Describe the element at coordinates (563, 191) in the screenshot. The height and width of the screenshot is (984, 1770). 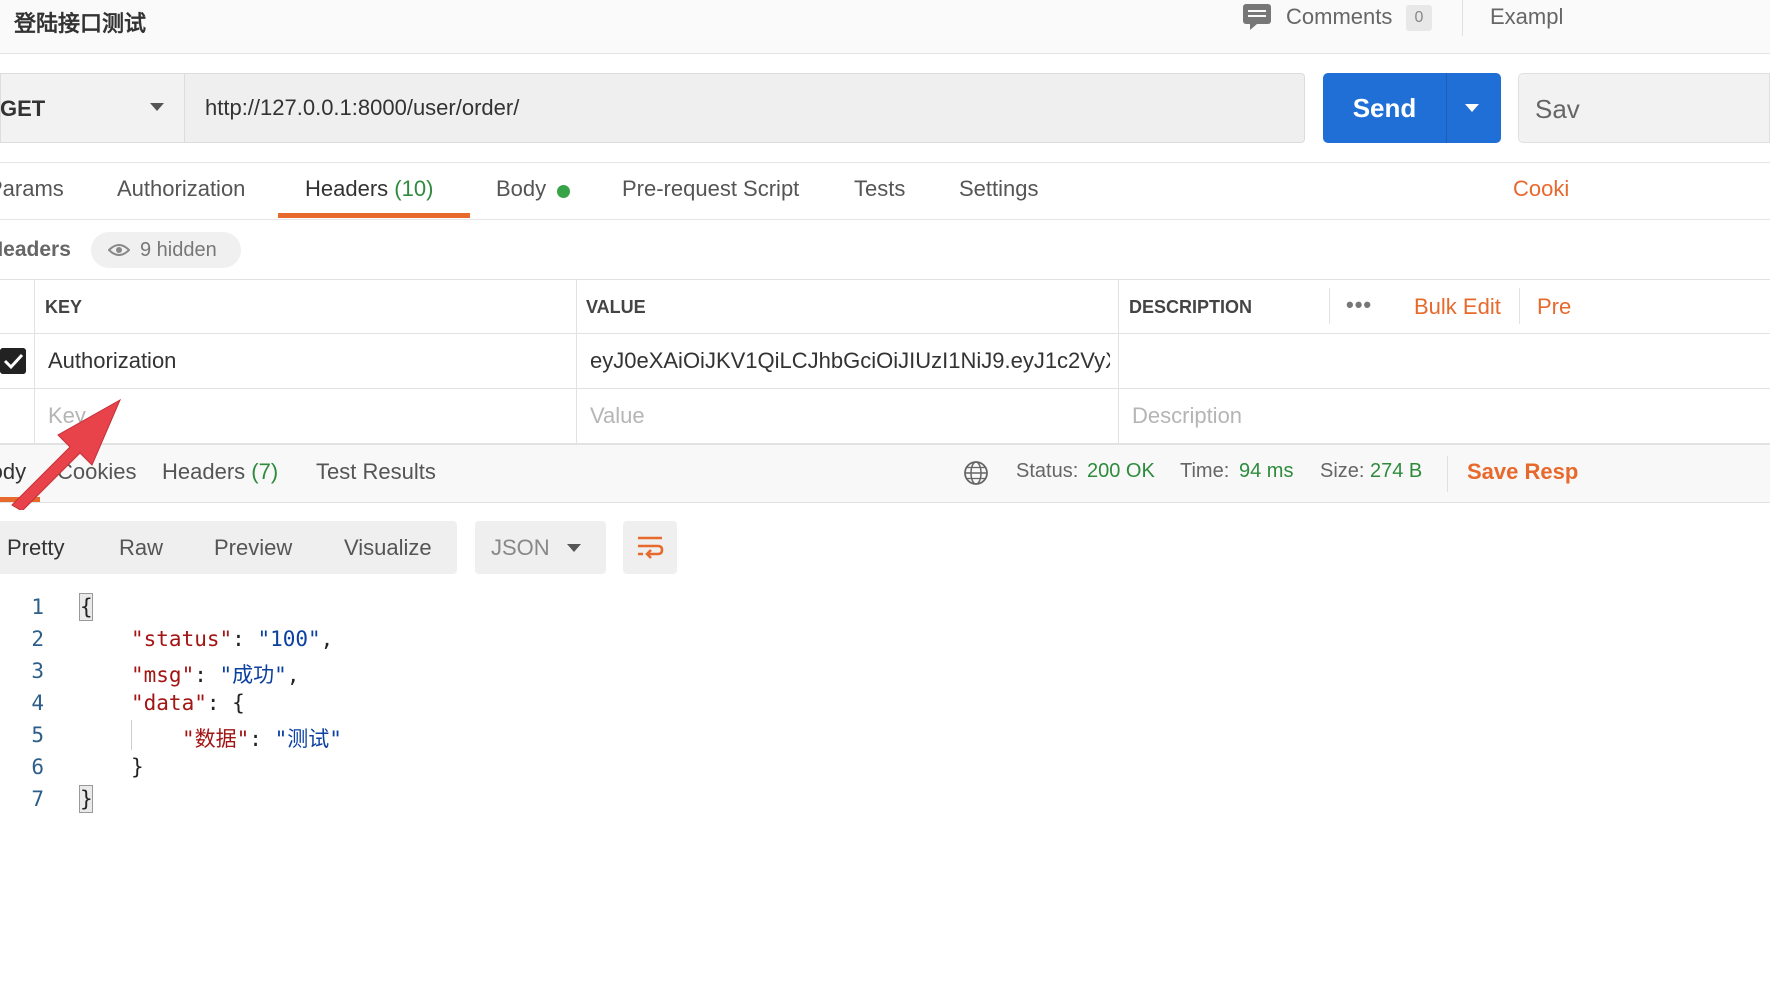
I see `body-indicator-dot` at that location.